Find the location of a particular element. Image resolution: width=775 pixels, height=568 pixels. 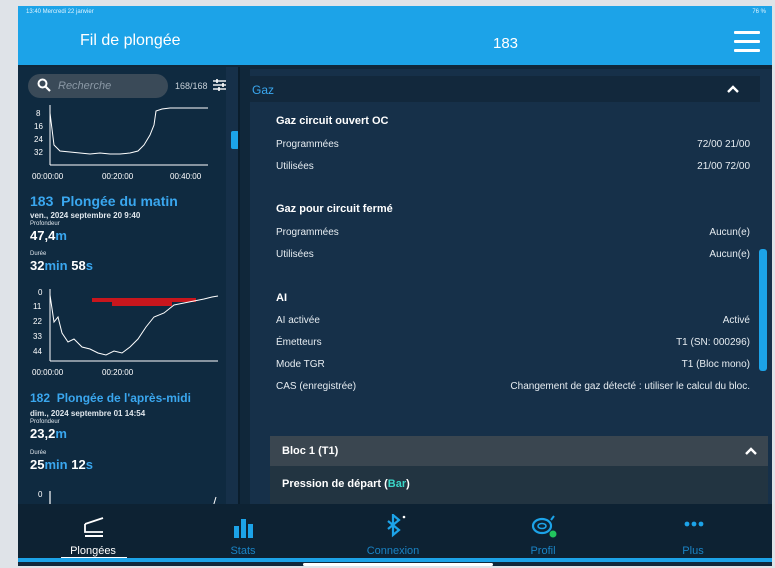

start-pressure-label: Pression de départ (Bar) is located at coordinates (346, 484).